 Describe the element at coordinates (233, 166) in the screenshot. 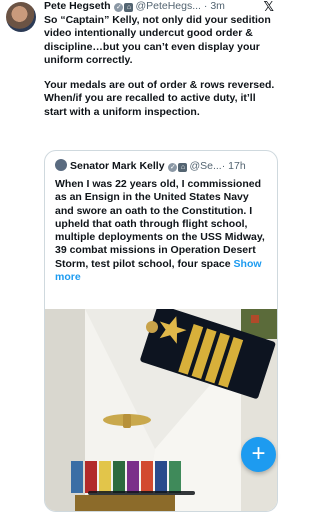

I see `quoted-post-time: · 17h` at that location.